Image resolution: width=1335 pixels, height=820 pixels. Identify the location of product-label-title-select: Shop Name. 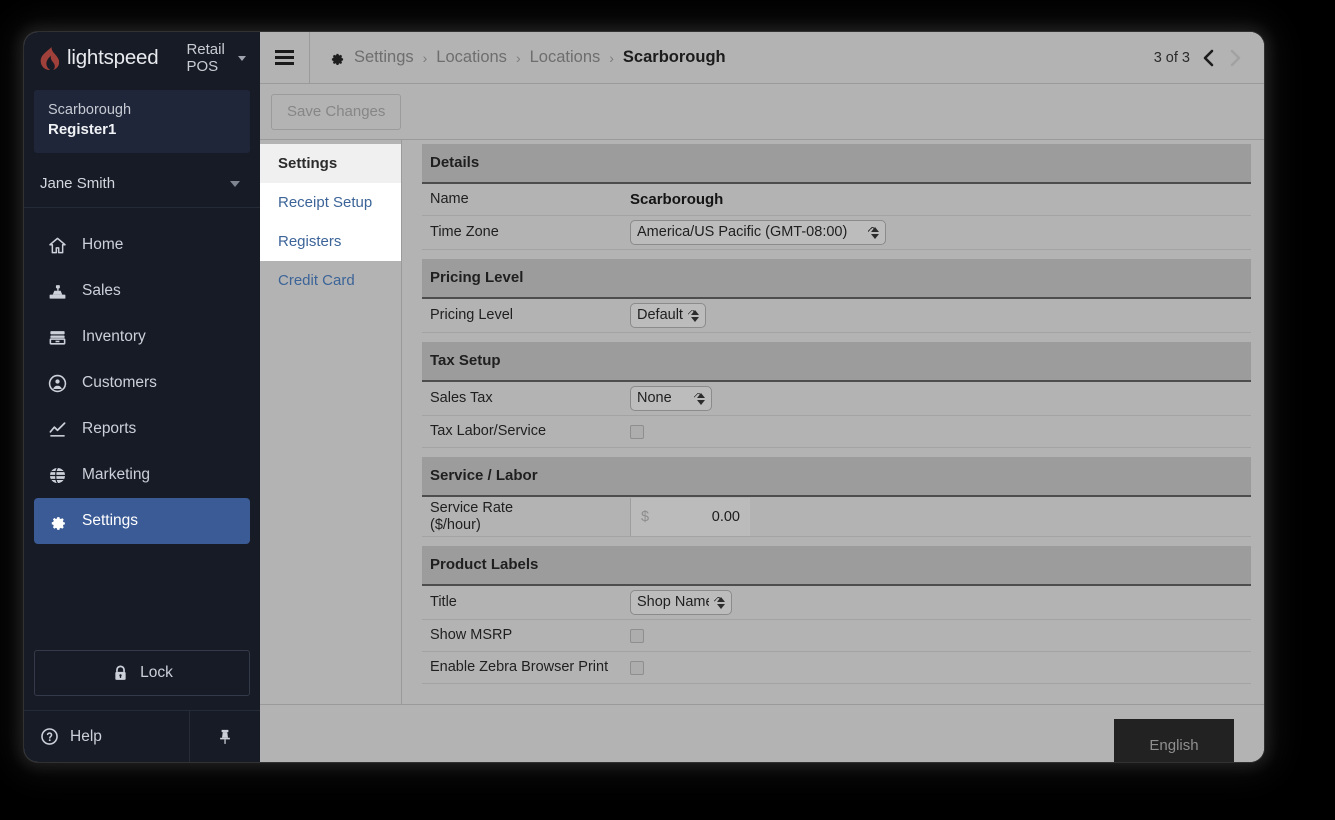
(681, 602).